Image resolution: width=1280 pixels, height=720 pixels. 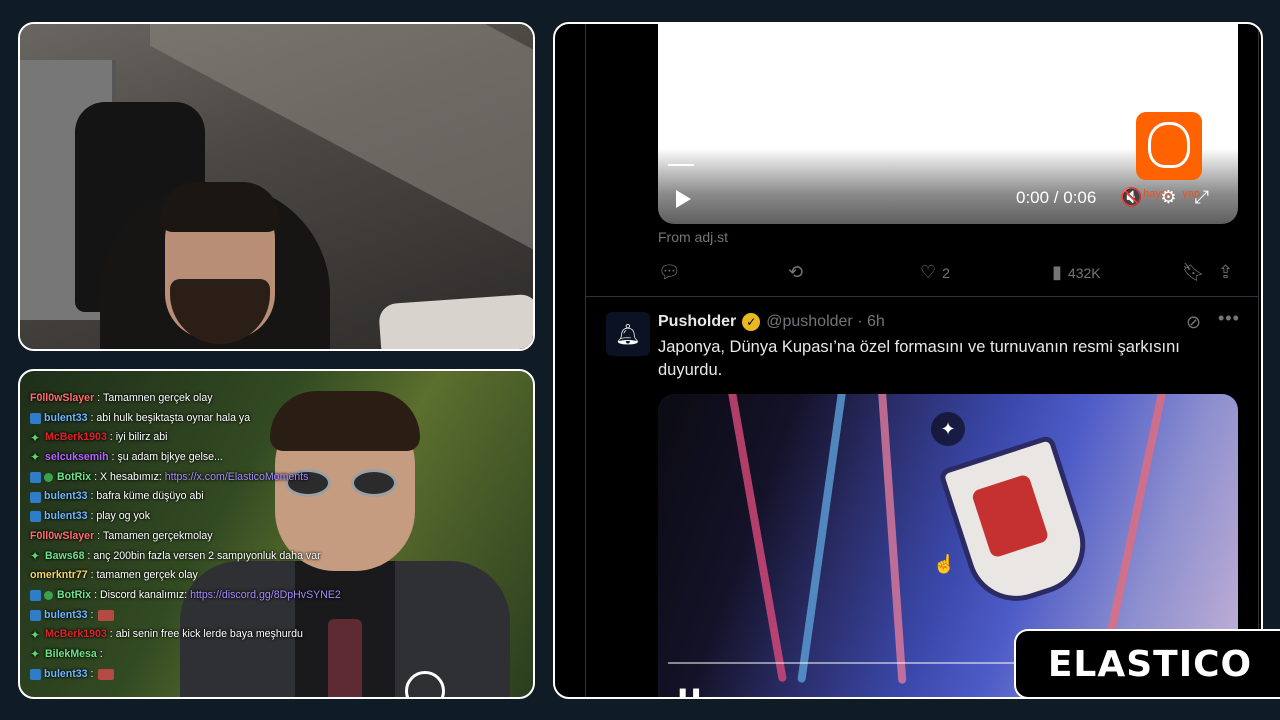 What do you see at coordinates (948, 429) in the screenshot?
I see `sparkle-icon: ✦` at bounding box center [948, 429].